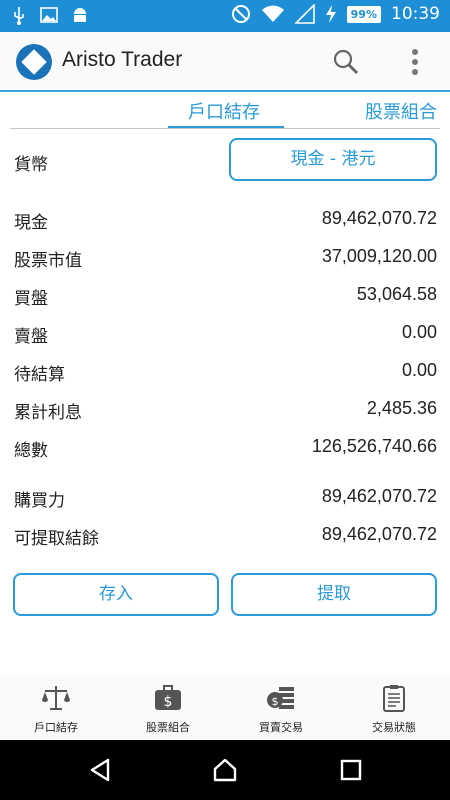  What do you see at coordinates (116, 594) in the screenshot?
I see `deposit-button: 存入` at bounding box center [116, 594].